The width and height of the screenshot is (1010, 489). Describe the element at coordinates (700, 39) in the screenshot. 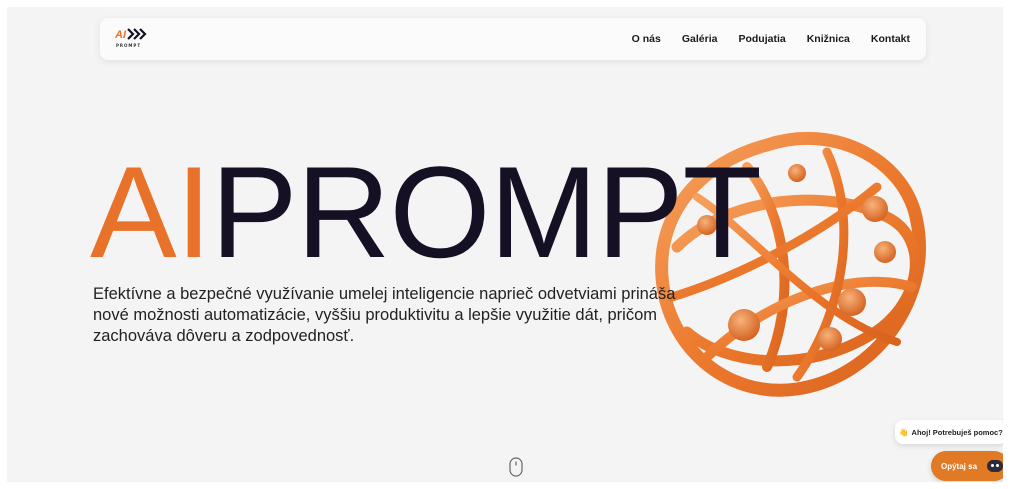

I see `nav-link-galeria: Galéria` at that location.